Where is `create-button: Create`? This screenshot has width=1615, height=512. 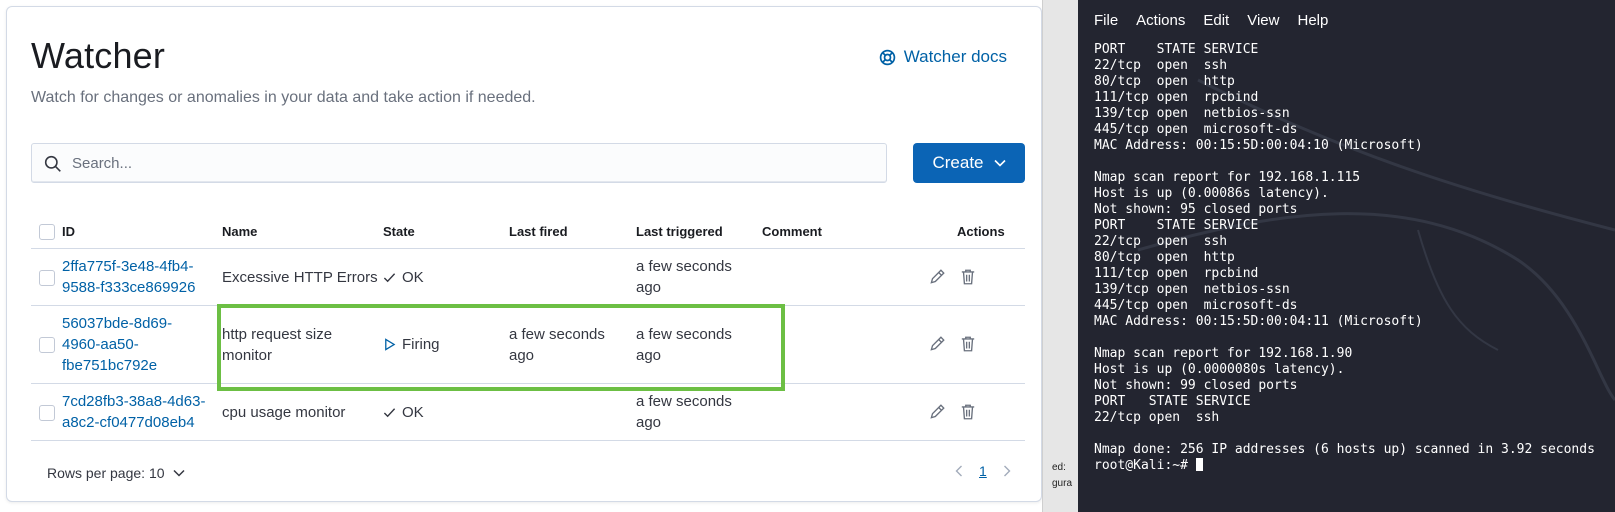 create-button: Create is located at coordinates (969, 163).